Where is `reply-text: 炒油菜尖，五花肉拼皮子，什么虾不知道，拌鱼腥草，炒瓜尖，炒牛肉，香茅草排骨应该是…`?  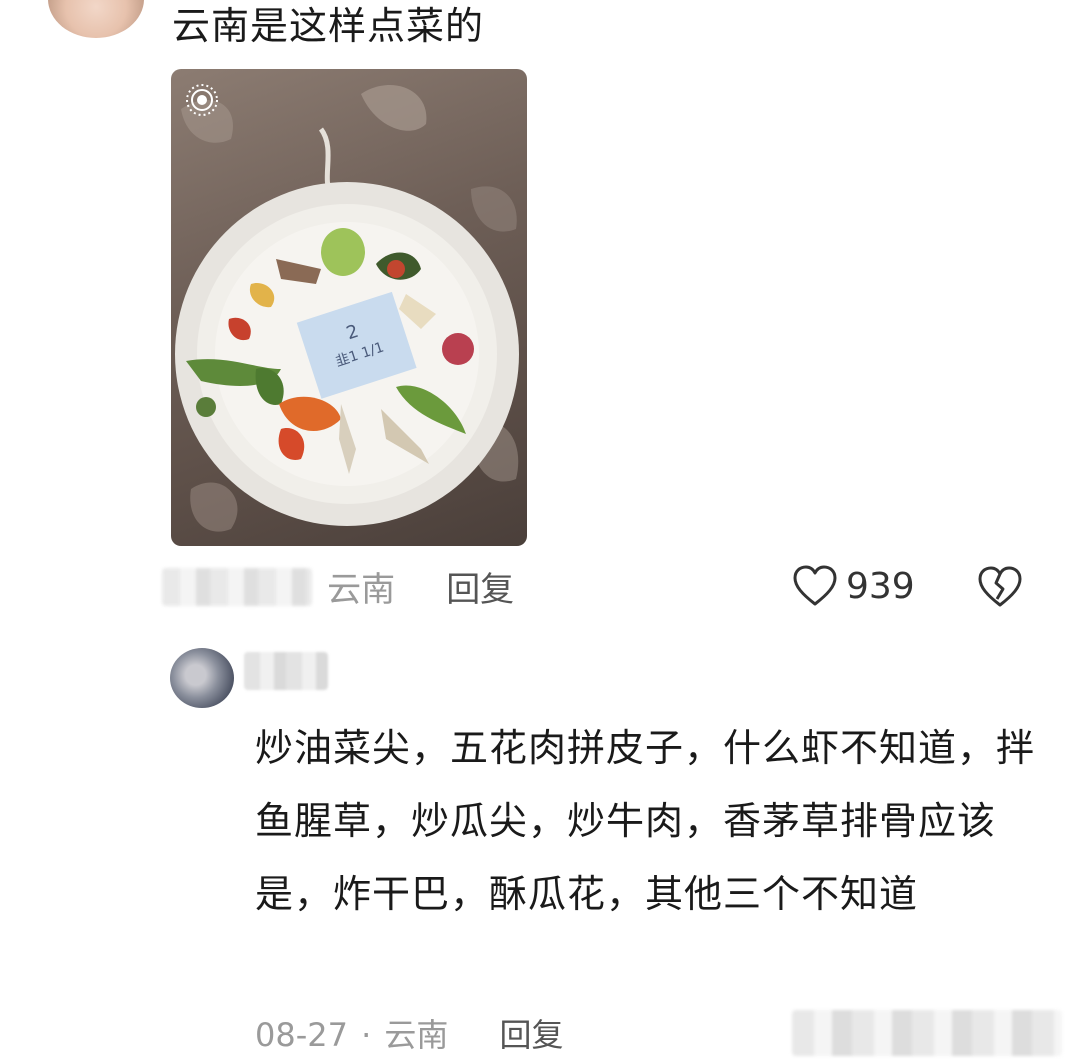 reply-text: 炒油菜尖，五花肉拼皮子，什么虾不知道，拌鱼腥草，炒瓜尖，炒牛肉，香茅草排骨应该是… is located at coordinates (645, 821).